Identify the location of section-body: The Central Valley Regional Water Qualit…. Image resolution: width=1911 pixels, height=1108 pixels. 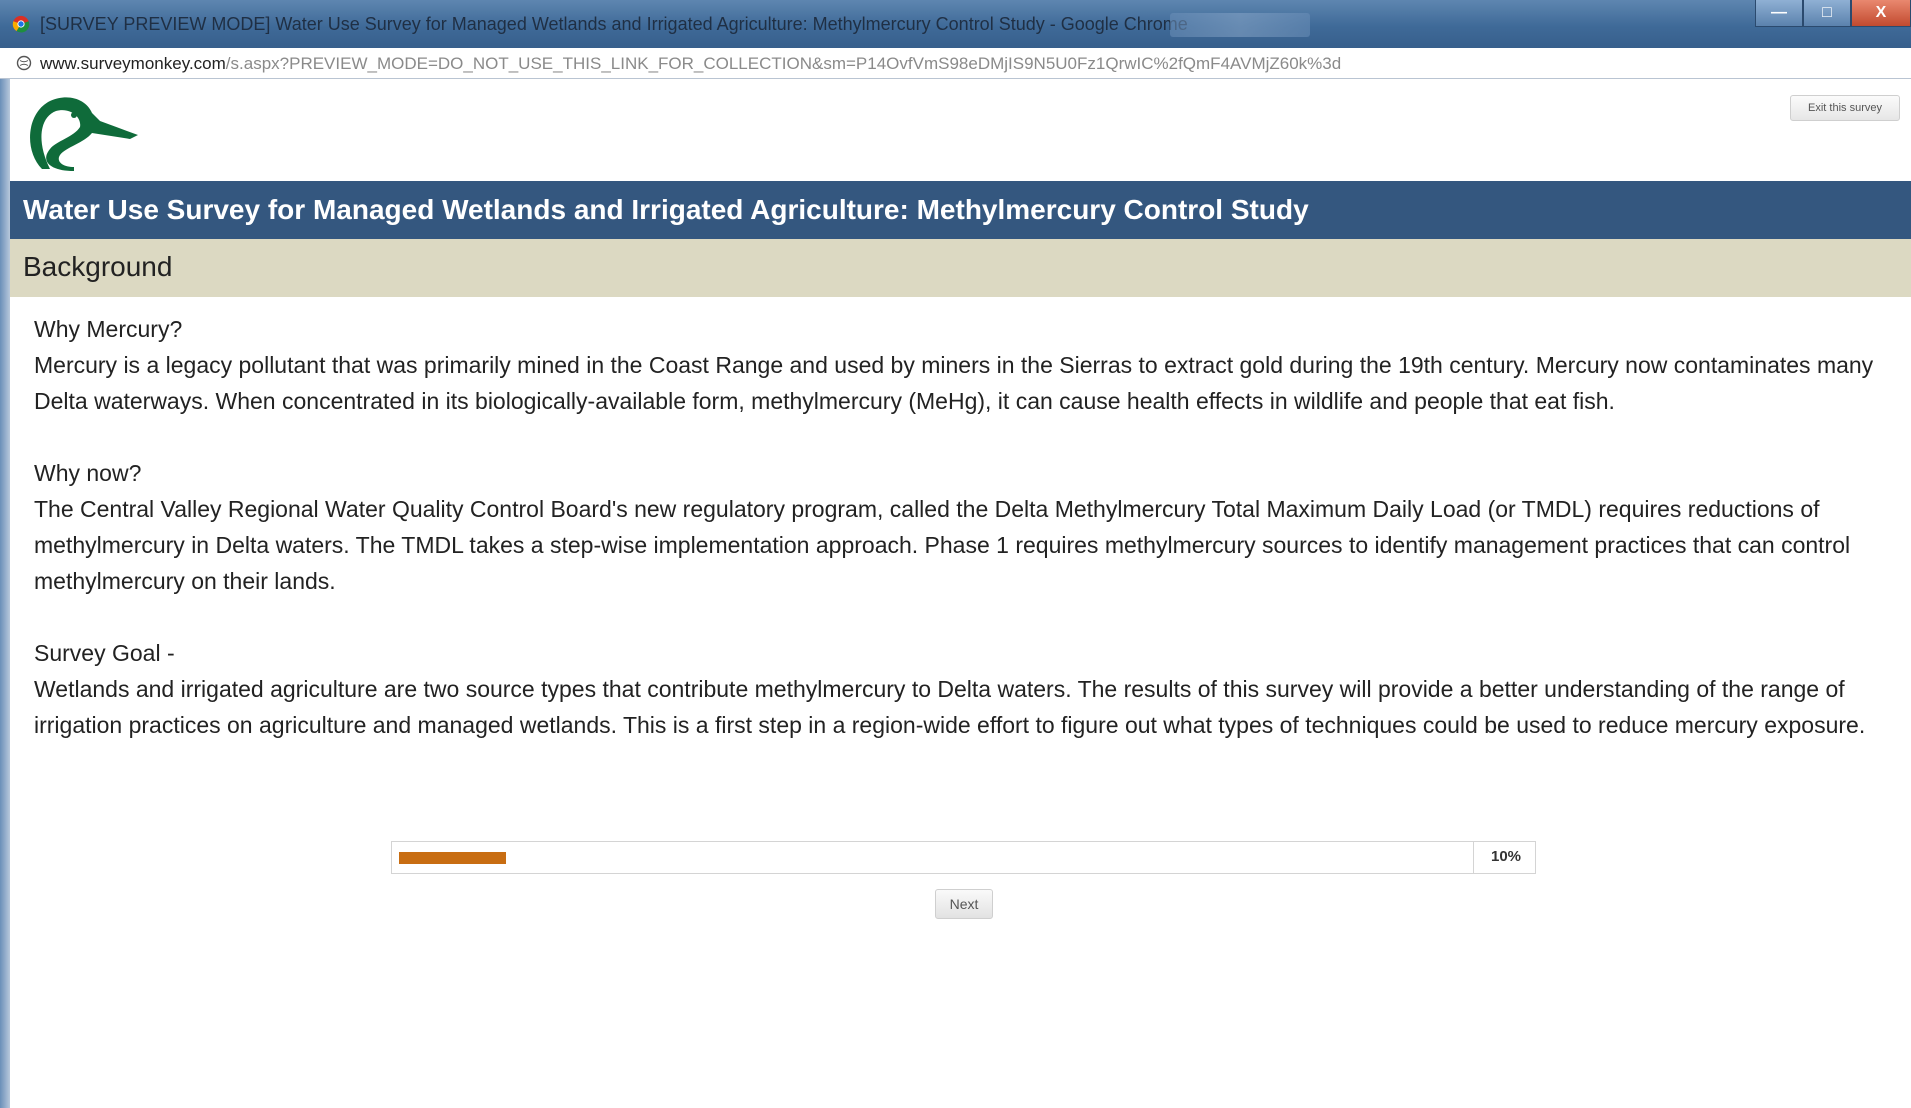
(942, 545).